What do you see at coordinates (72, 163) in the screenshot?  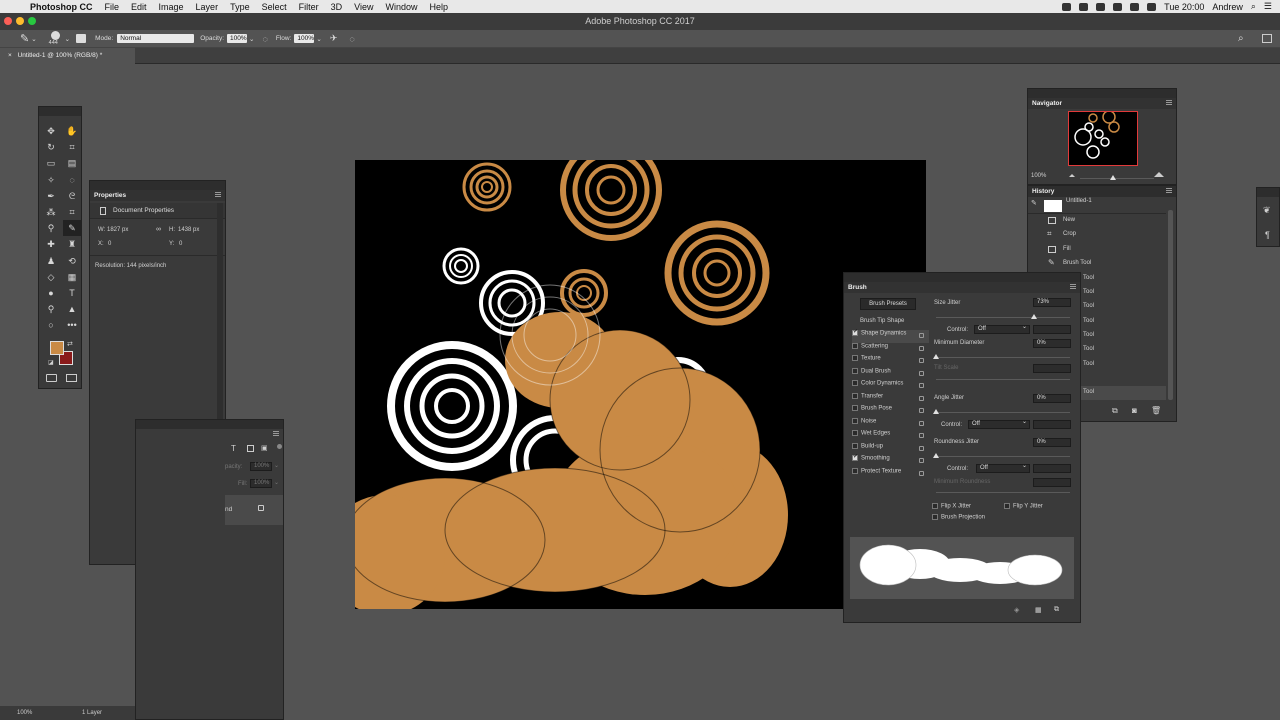 I see `note-tool-icon: ▤` at bounding box center [72, 163].